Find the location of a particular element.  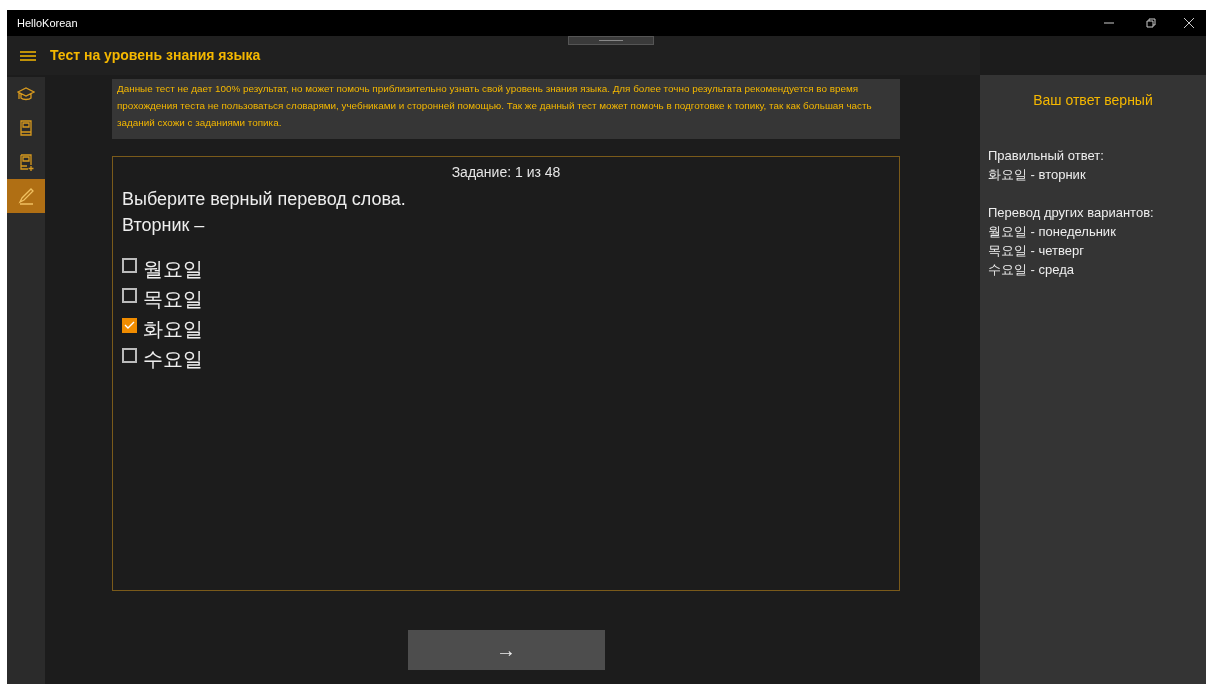

other-translation: 목요일 - четверг is located at coordinates (1037, 251).